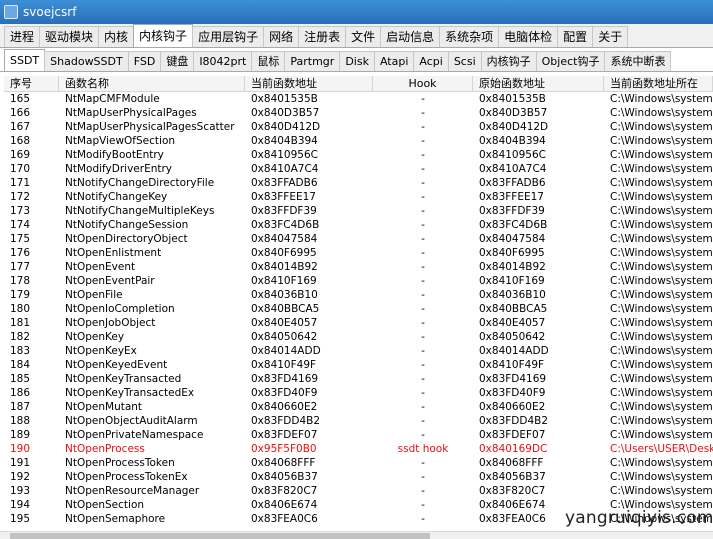 This screenshot has width=713, height=539. What do you see at coordinates (22, 36) in the screenshot?
I see `main-tab-0: 进程` at bounding box center [22, 36].